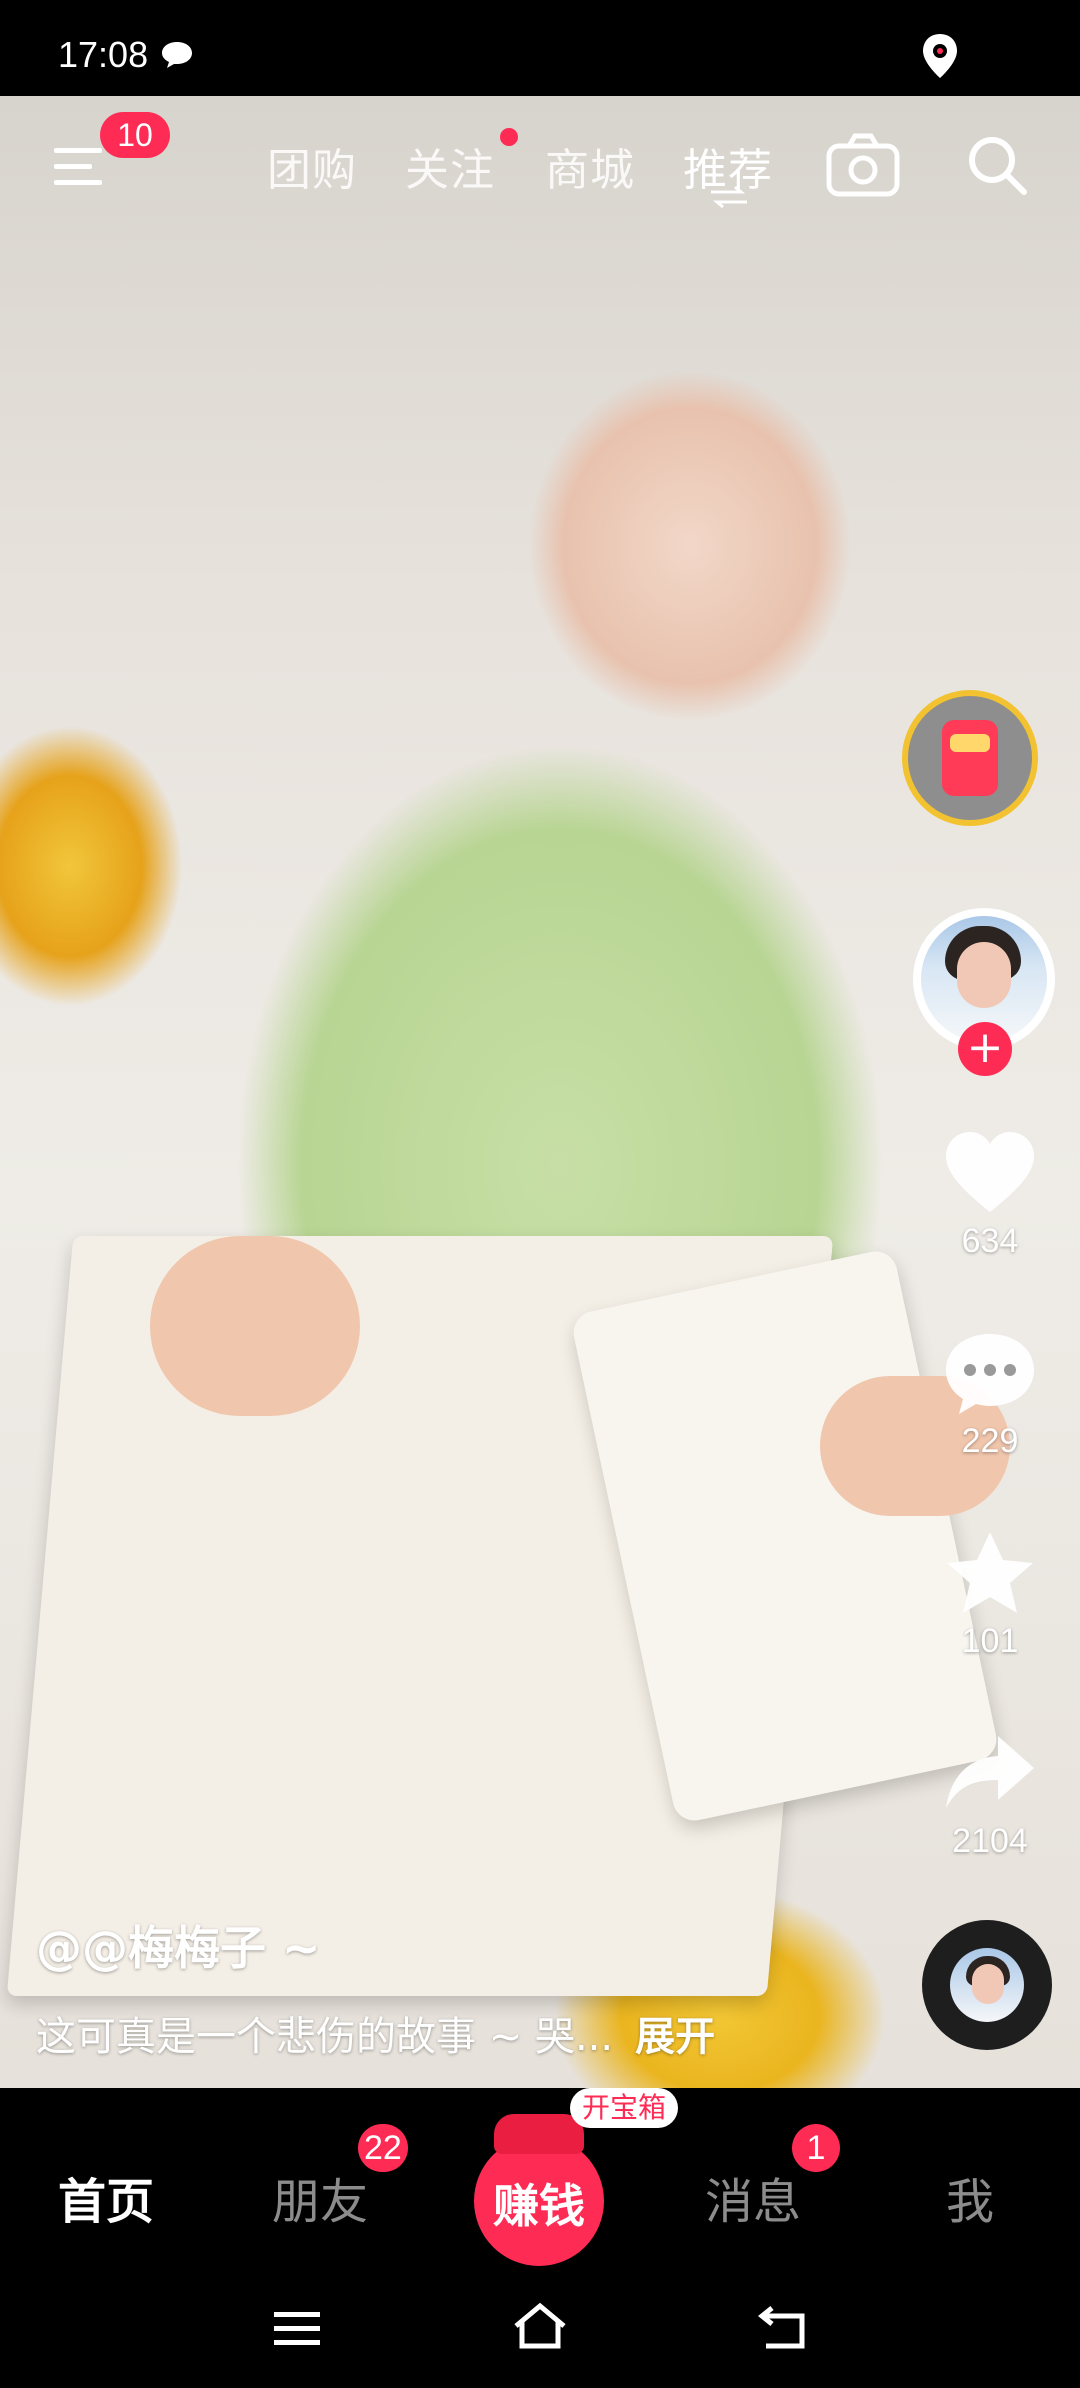 The image size is (1080, 2388). I want to click on tab-learn: 学堂, so click(185, 198).